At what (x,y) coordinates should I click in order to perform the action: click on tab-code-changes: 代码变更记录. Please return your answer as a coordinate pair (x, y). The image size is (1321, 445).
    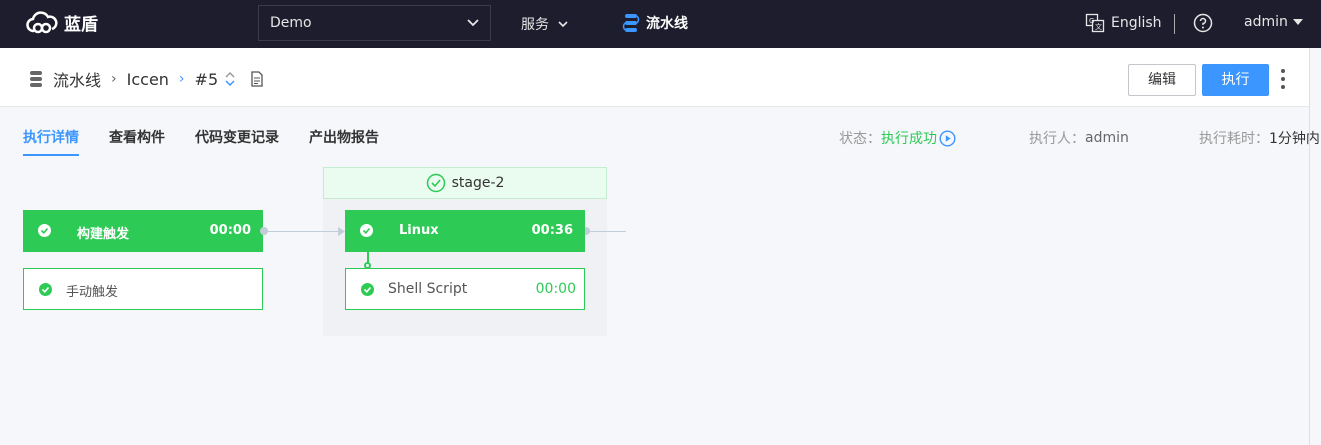
    Looking at the image, I should click on (237, 137).